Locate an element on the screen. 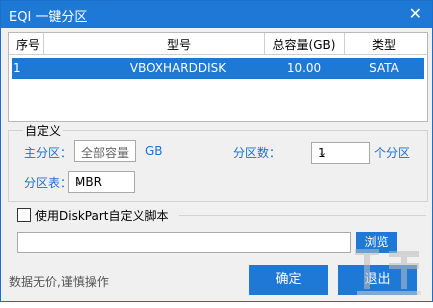 This screenshot has height=308, width=433. unit-gb-label: GB is located at coordinates (154, 151).